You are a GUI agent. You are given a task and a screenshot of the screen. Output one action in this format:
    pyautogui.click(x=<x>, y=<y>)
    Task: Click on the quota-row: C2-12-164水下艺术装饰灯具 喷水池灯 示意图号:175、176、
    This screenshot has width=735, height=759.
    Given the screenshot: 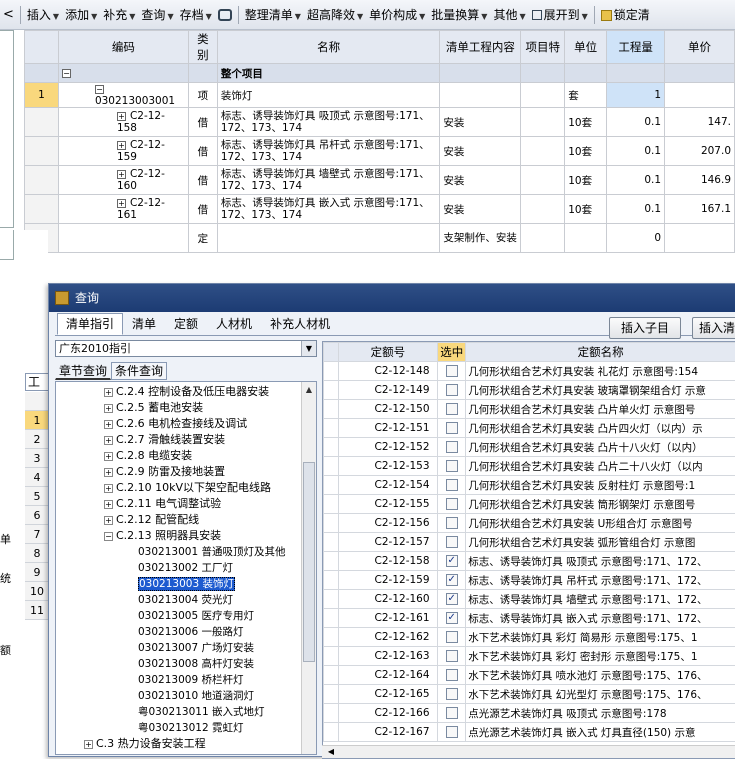 What is the action you would take?
    pyautogui.click(x=529, y=675)
    